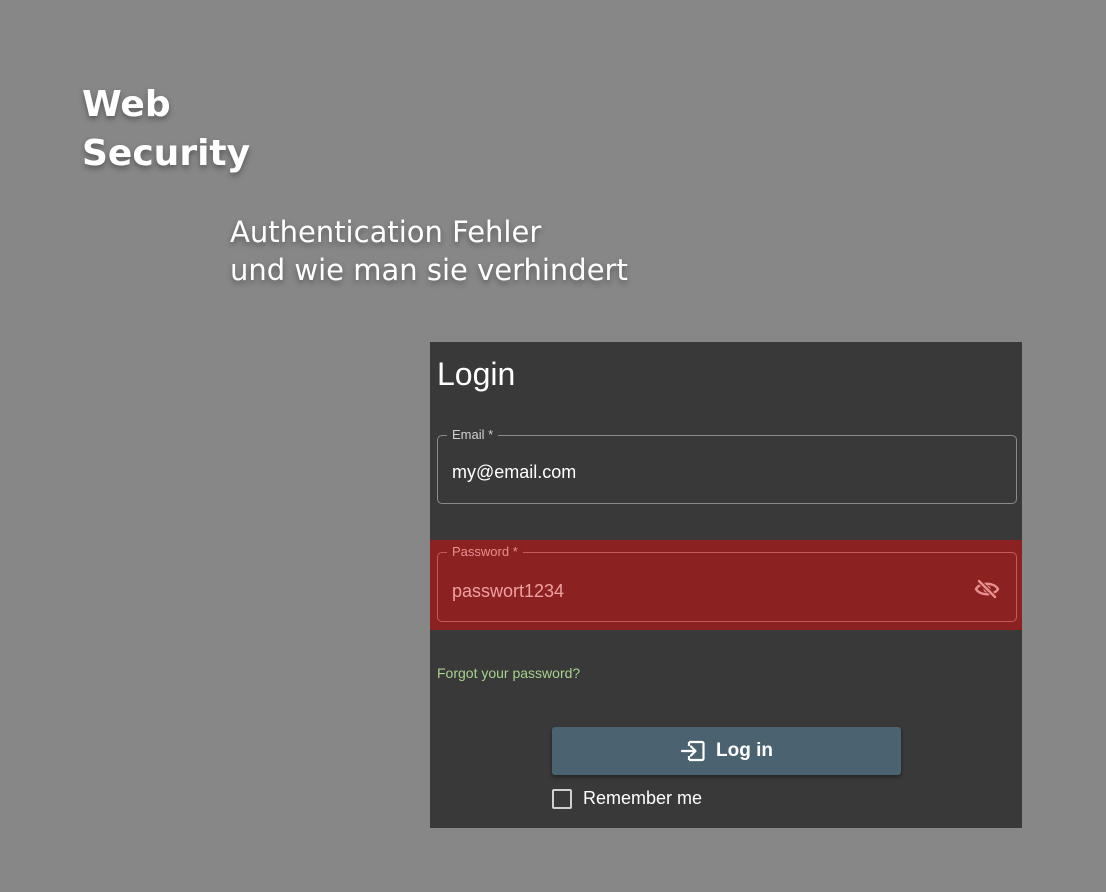  What do you see at coordinates (562, 798) in the screenshot?
I see `remember-me-checkbox` at bounding box center [562, 798].